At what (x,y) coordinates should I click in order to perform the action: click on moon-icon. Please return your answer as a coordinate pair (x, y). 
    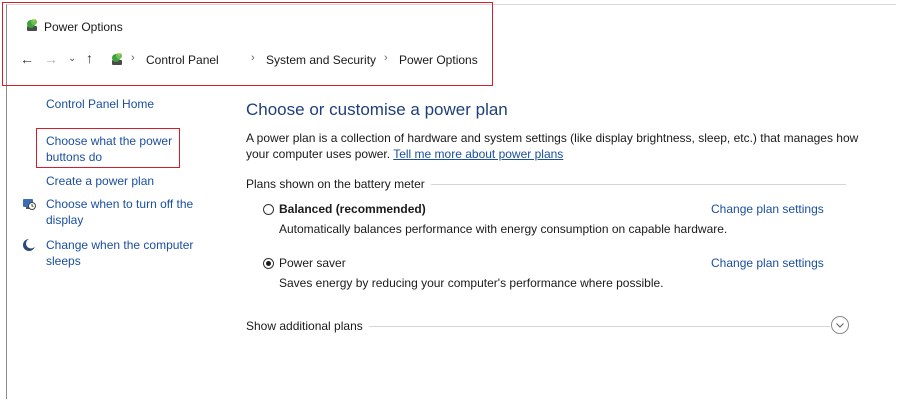
    Looking at the image, I should click on (29, 244).